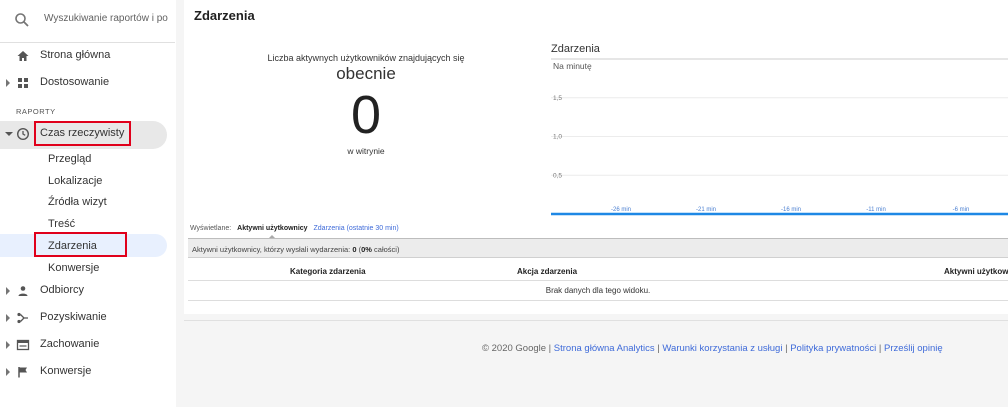 This screenshot has width=1008, height=407. What do you see at coordinates (224, 15) in the screenshot?
I see `page-title: Zdarzenia` at bounding box center [224, 15].